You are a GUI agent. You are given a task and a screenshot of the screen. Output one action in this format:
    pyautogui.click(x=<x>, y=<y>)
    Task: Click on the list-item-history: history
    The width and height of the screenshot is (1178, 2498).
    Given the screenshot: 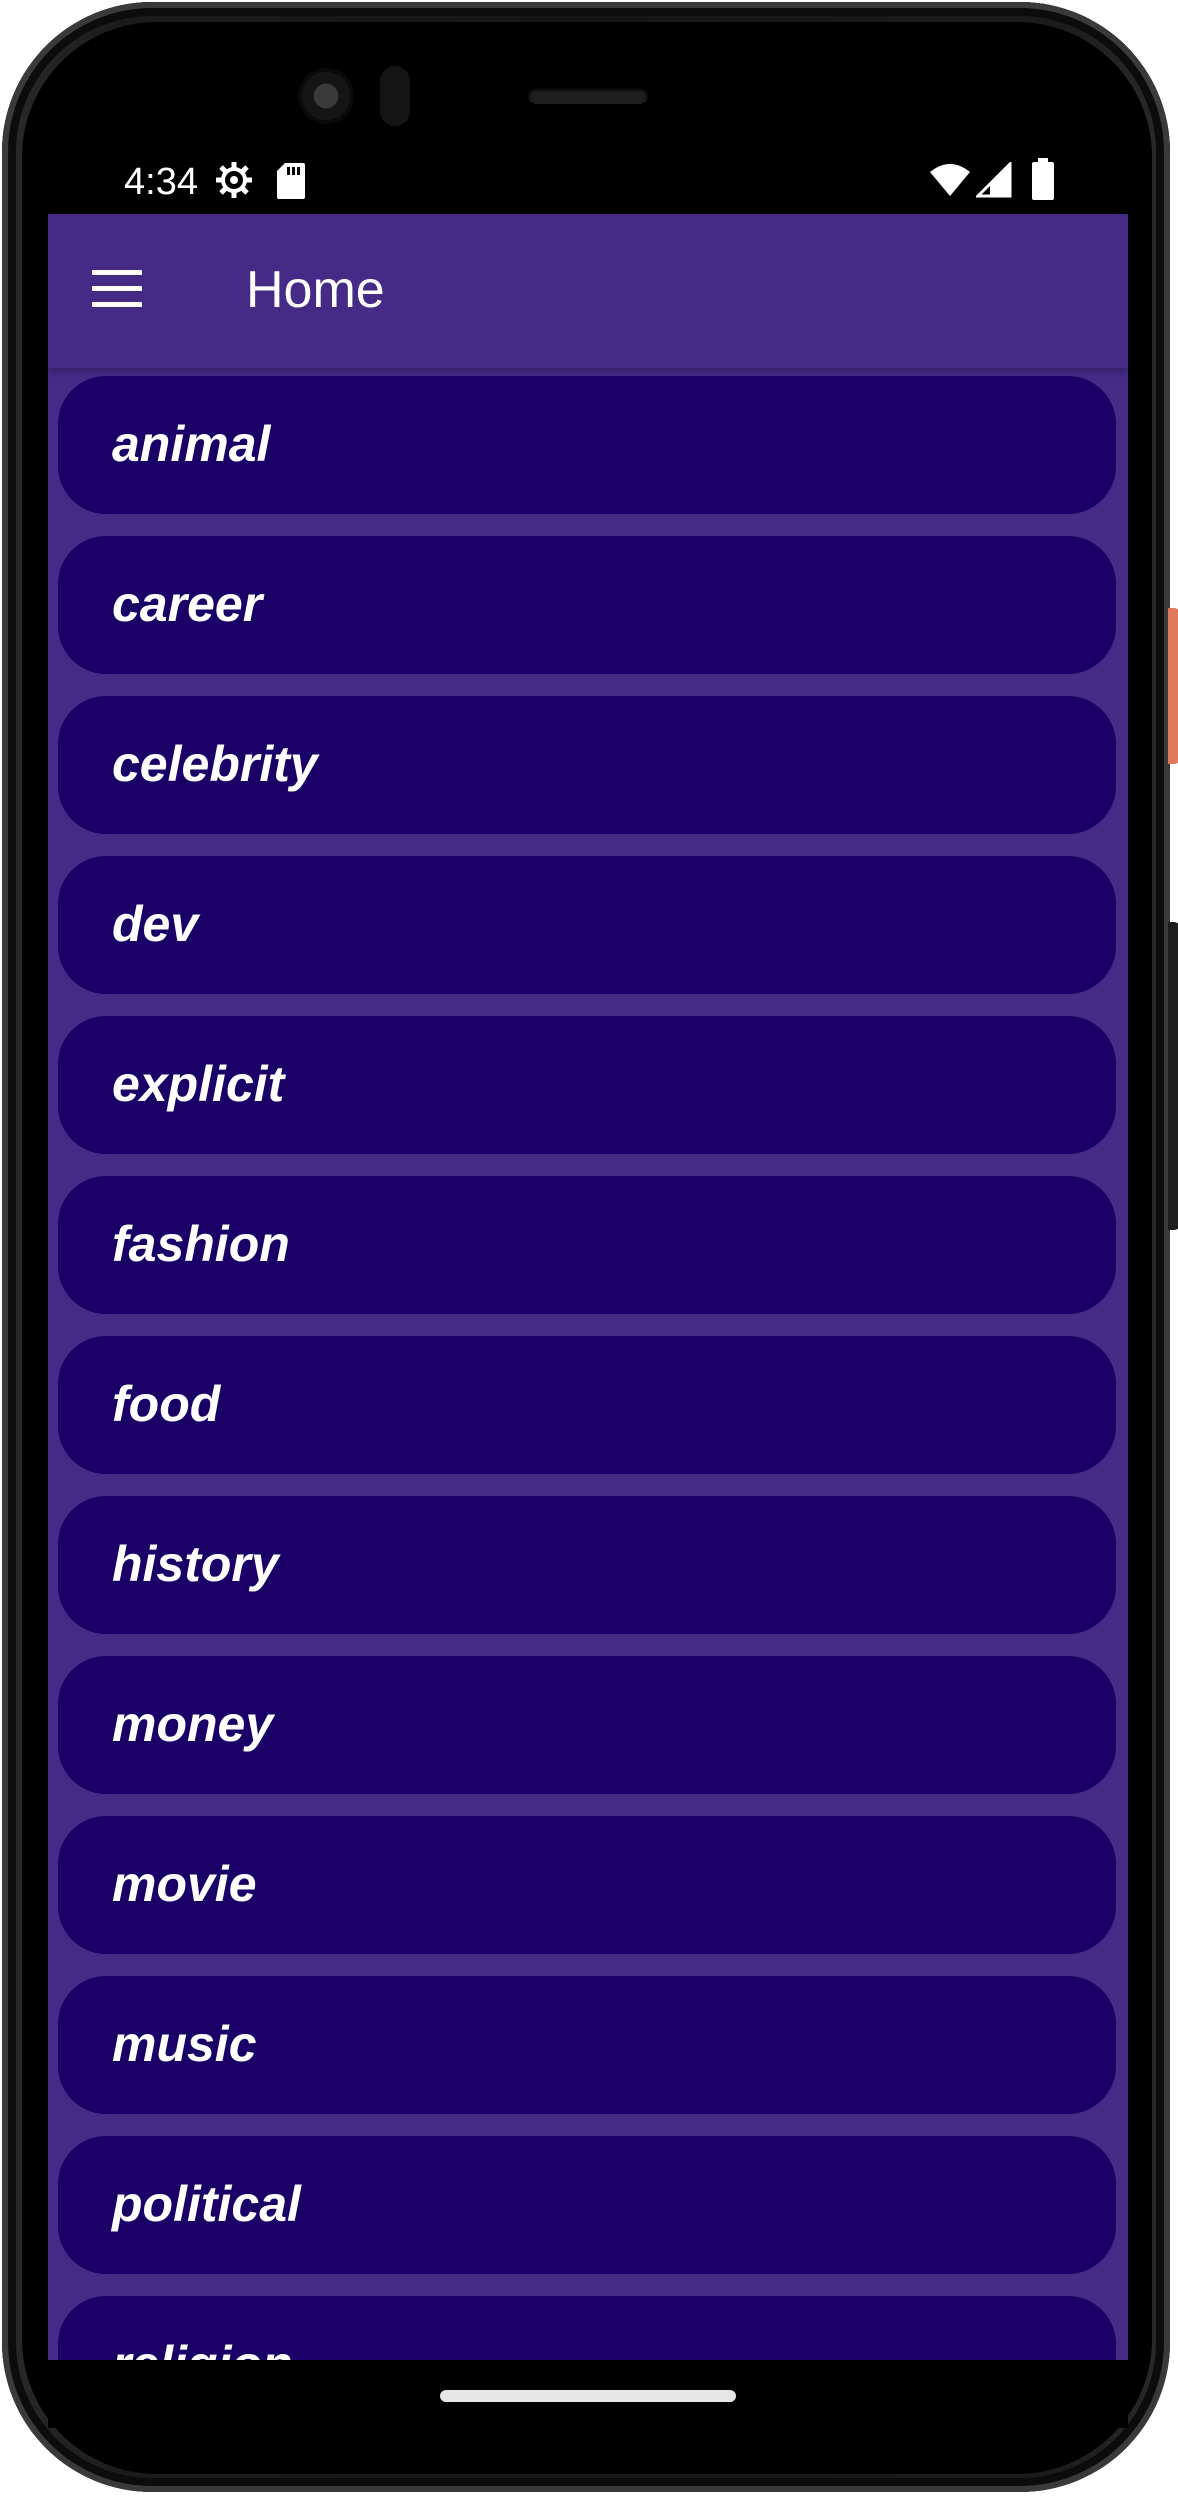 What is the action you would take?
    pyautogui.click(x=587, y=1565)
    